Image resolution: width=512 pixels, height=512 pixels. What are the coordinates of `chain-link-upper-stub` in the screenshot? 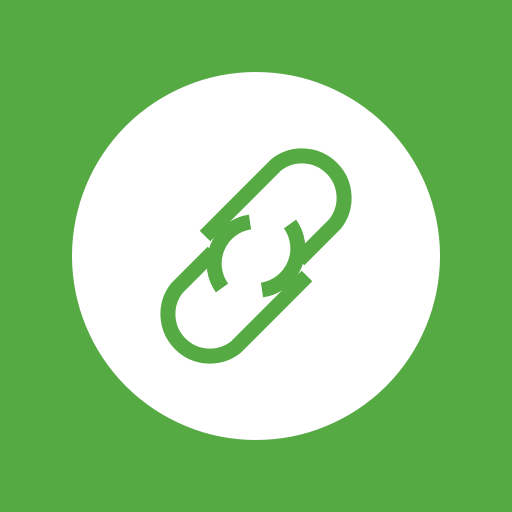 It's located at (229, 253).